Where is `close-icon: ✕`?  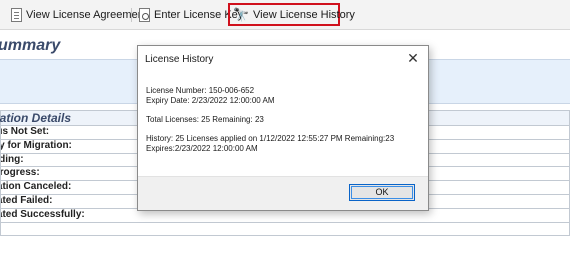 close-icon: ✕ is located at coordinates (413, 58).